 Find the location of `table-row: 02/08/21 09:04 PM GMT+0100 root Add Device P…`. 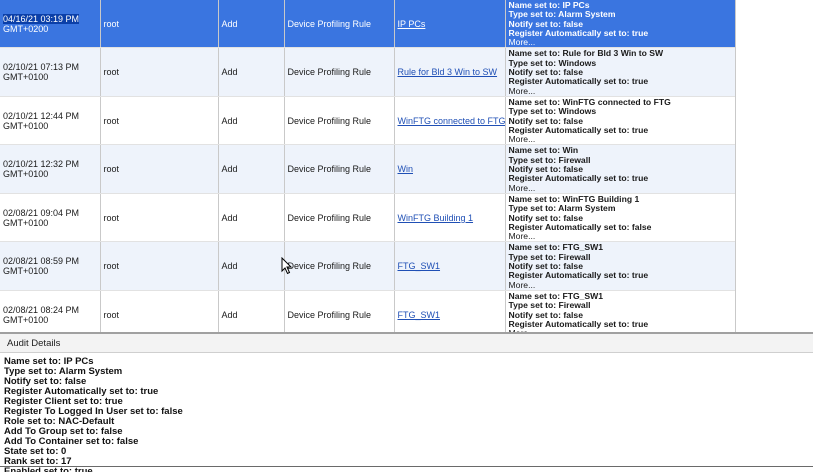

table-row: 02/08/21 09:04 PM GMT+0100 root Add Device P… is located at coordinates (368, 218).